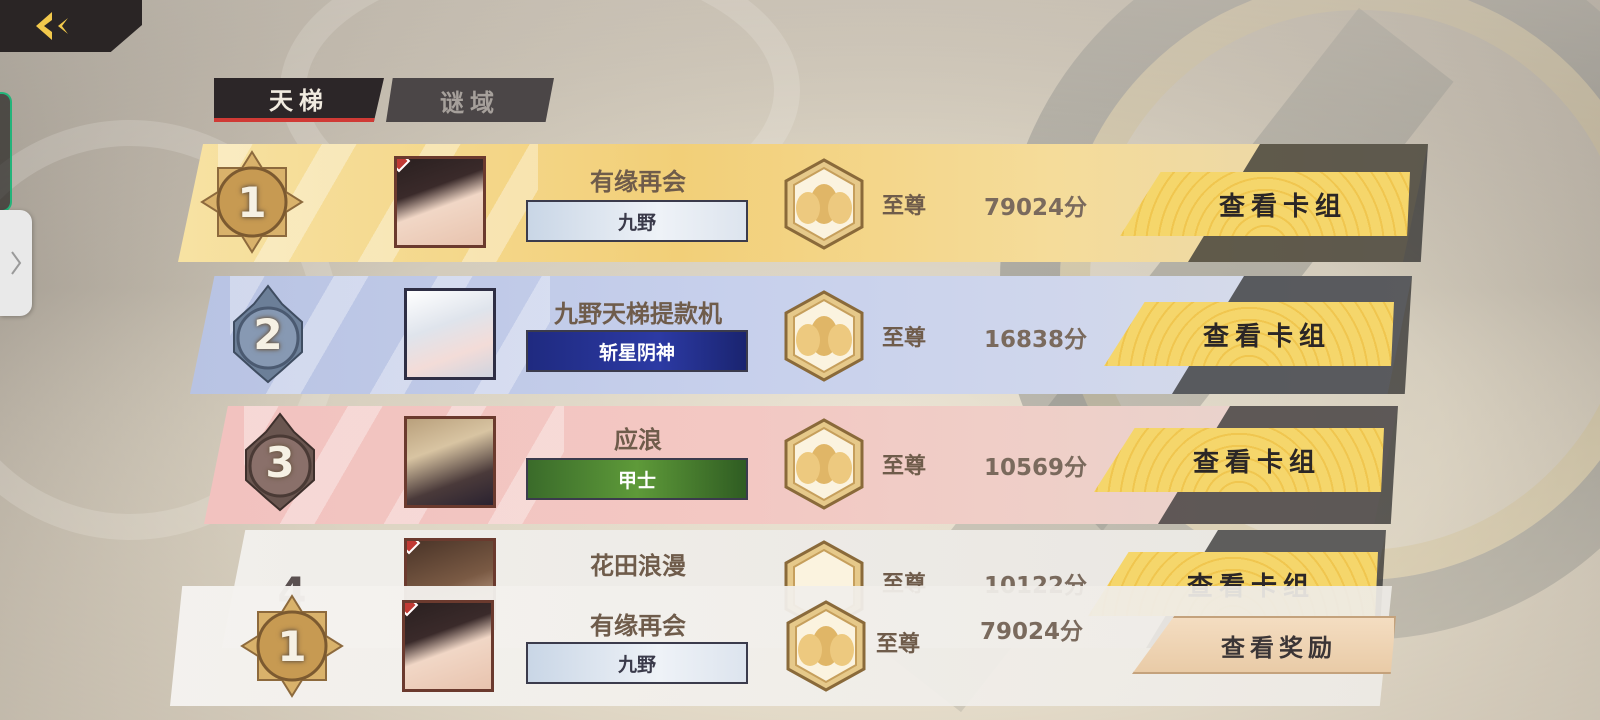  I want to click on rank-badge: 1, so click(252, 202).